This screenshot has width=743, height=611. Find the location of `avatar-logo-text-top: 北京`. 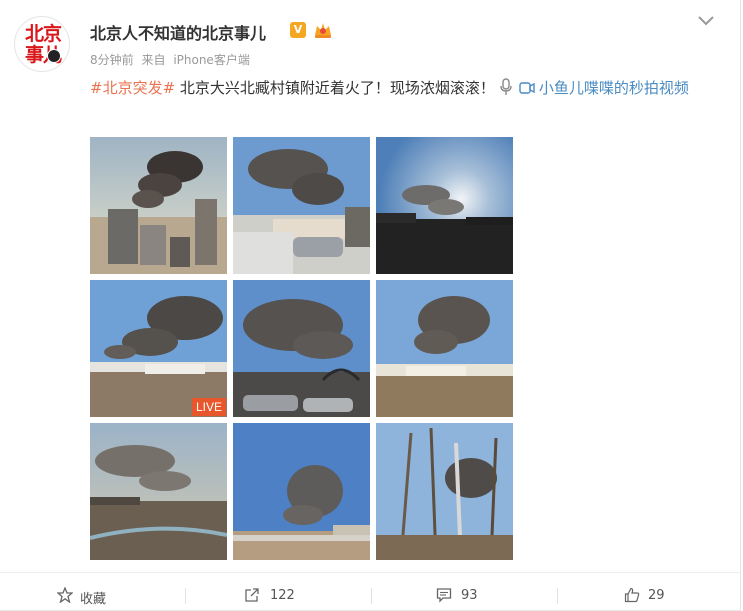

avatar-logo-text-top: 北京 is located at coordinates (43, 34).